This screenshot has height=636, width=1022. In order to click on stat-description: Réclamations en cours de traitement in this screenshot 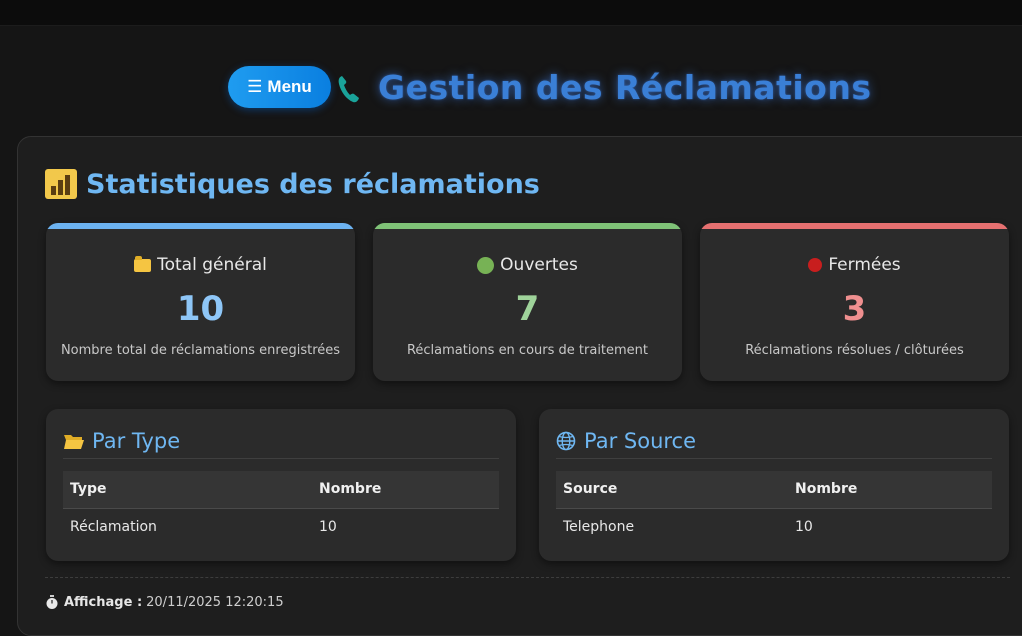, I will do `click(527, 350)`.